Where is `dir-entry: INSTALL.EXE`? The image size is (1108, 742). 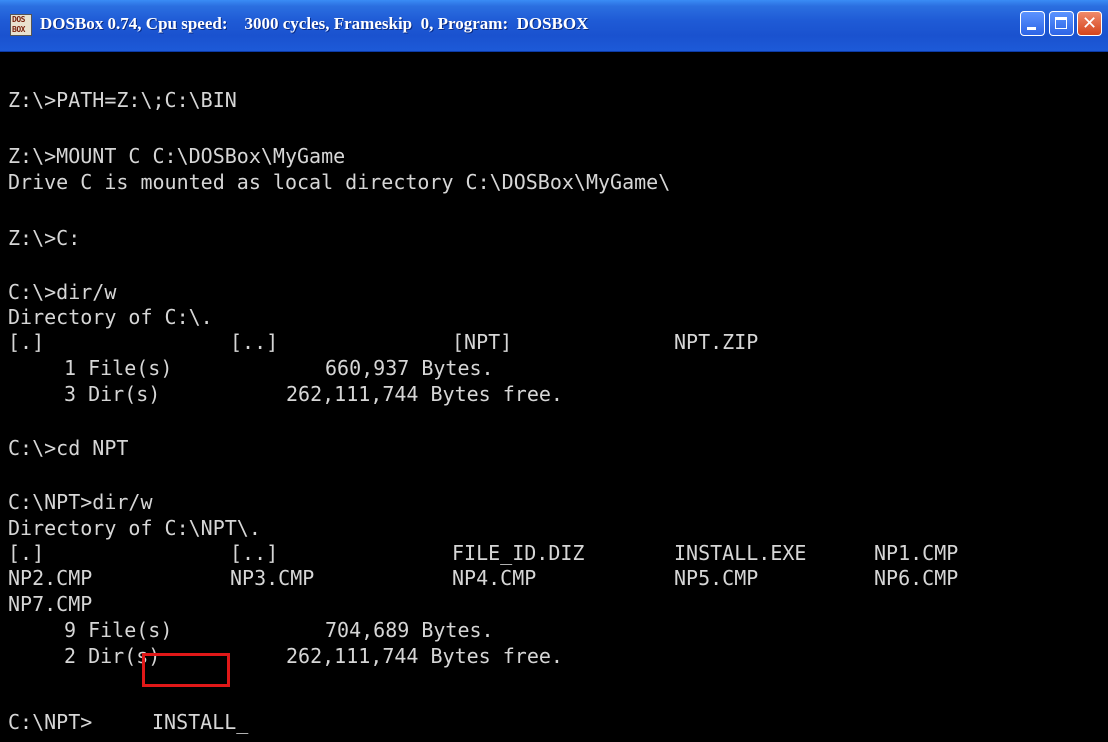
dir-entry: INSTALL.EXE is located at coordinates (740, 553).